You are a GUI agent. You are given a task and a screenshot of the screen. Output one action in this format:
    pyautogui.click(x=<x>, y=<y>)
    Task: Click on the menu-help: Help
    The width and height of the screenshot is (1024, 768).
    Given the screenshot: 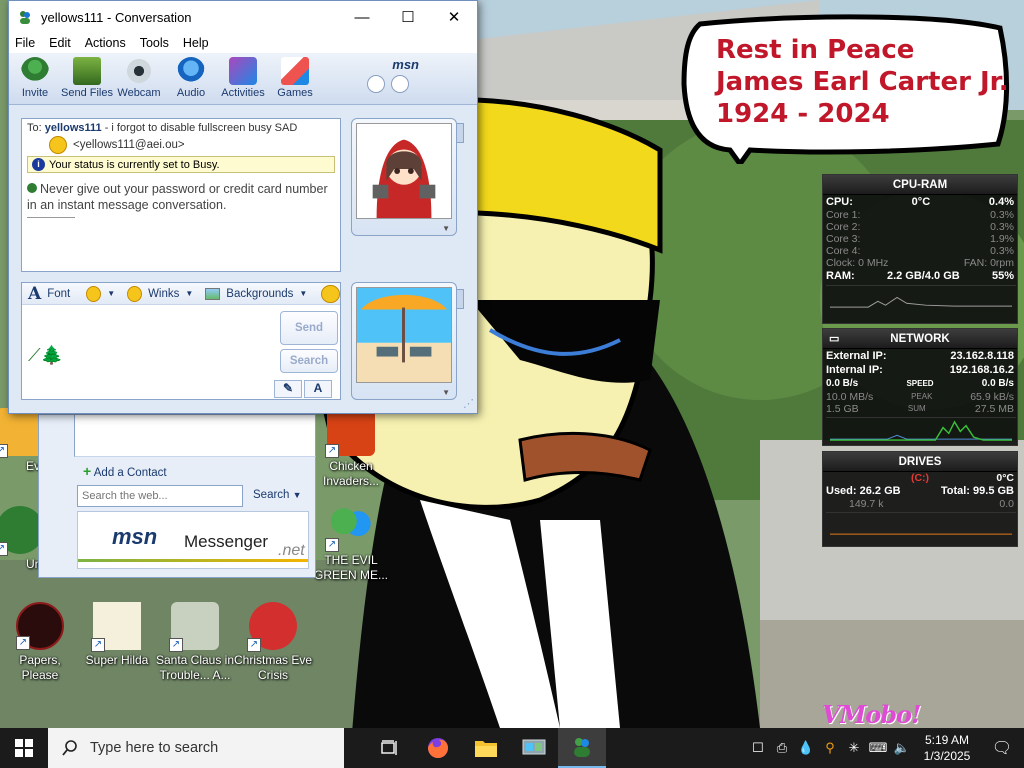 What is the action you would take?
    pyautogui.click(x=196, y=43)
    